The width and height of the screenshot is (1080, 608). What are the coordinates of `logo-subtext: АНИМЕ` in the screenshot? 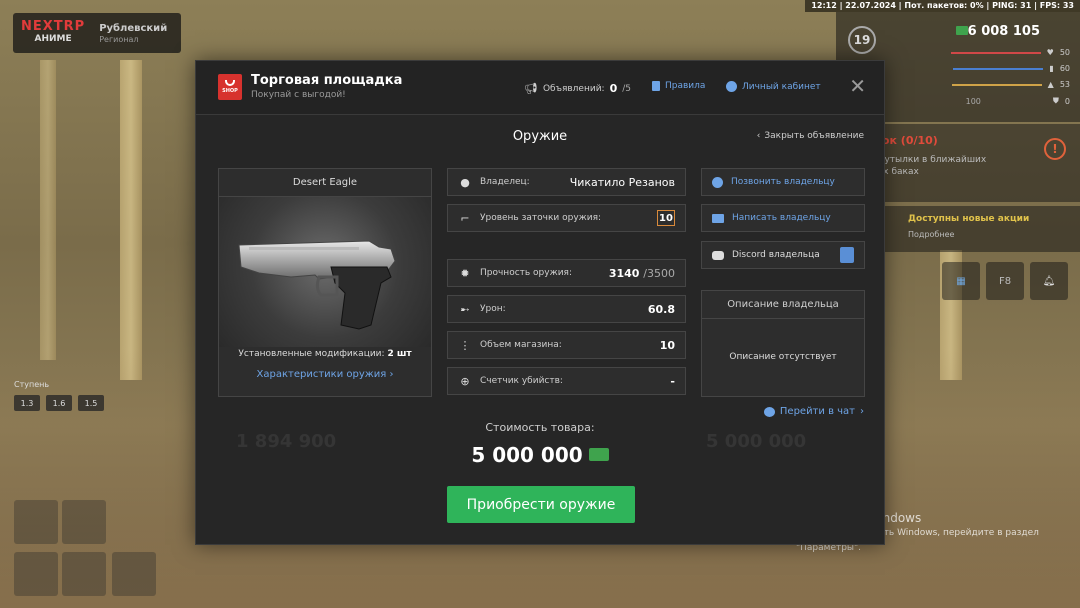 It's located at (53, 39).